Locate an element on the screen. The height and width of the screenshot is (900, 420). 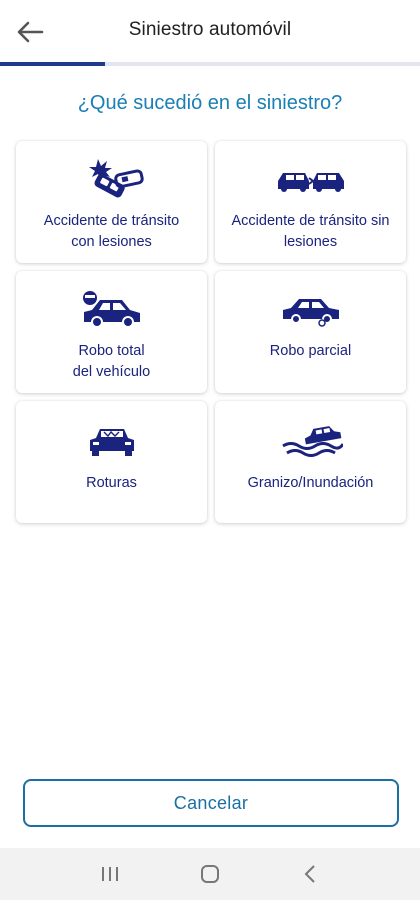
app-header: Siniestro automóvil is located at coordinates (210, 31).